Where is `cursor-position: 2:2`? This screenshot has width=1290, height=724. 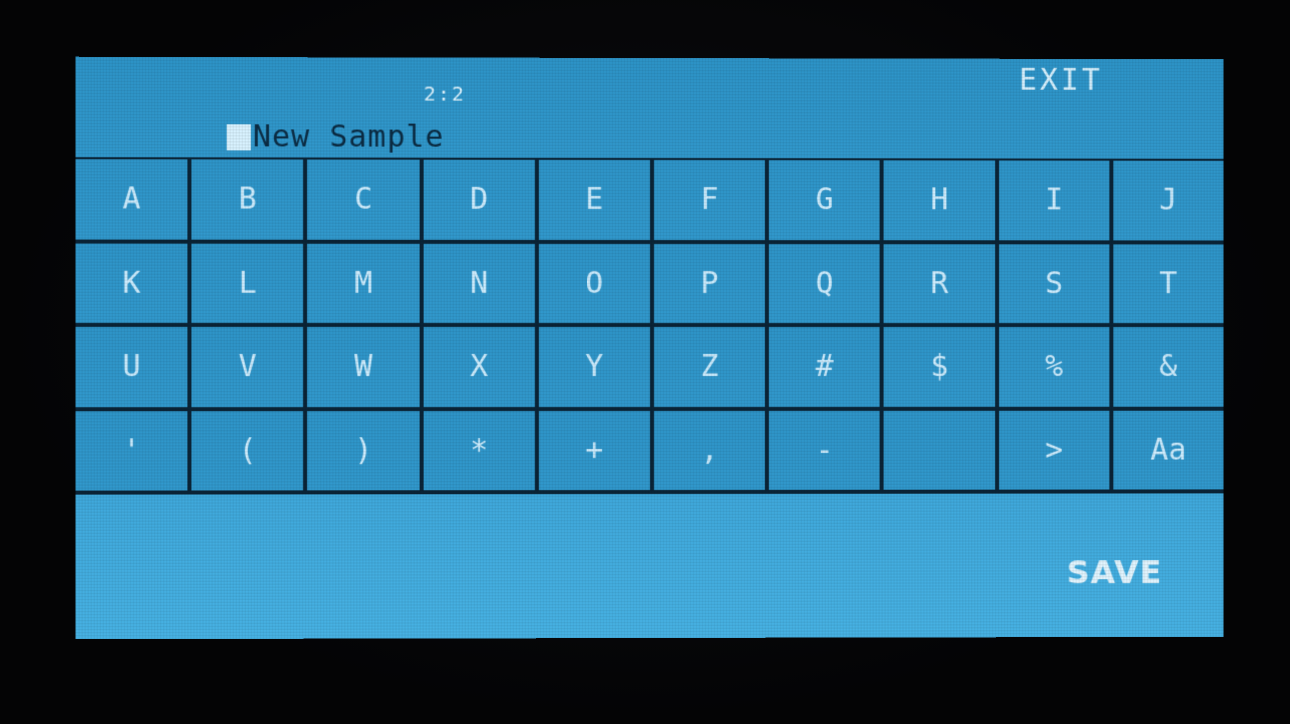
cursor-position: 2:2 is located at coordinates (444, 93).